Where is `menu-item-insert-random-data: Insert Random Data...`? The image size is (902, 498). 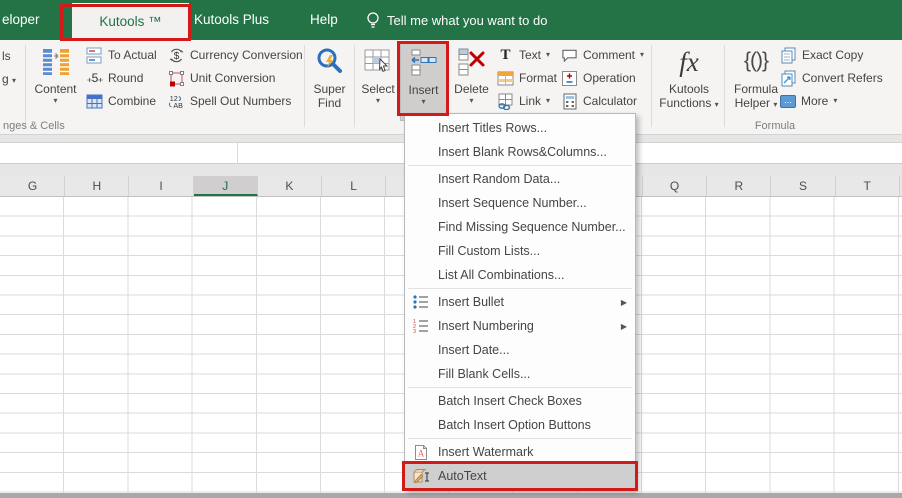
menu-item-insert-random-data: Insert Random Data... is located at coordinates (520, 179).